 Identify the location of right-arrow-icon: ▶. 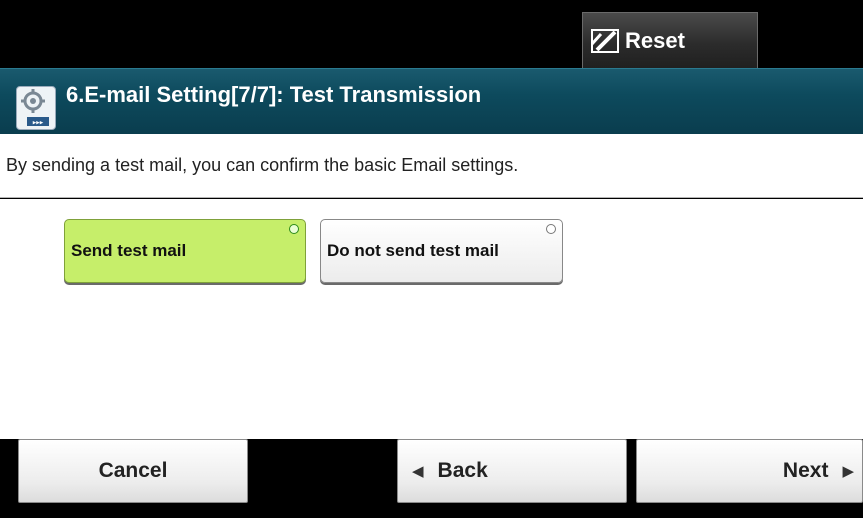
(848, 471).